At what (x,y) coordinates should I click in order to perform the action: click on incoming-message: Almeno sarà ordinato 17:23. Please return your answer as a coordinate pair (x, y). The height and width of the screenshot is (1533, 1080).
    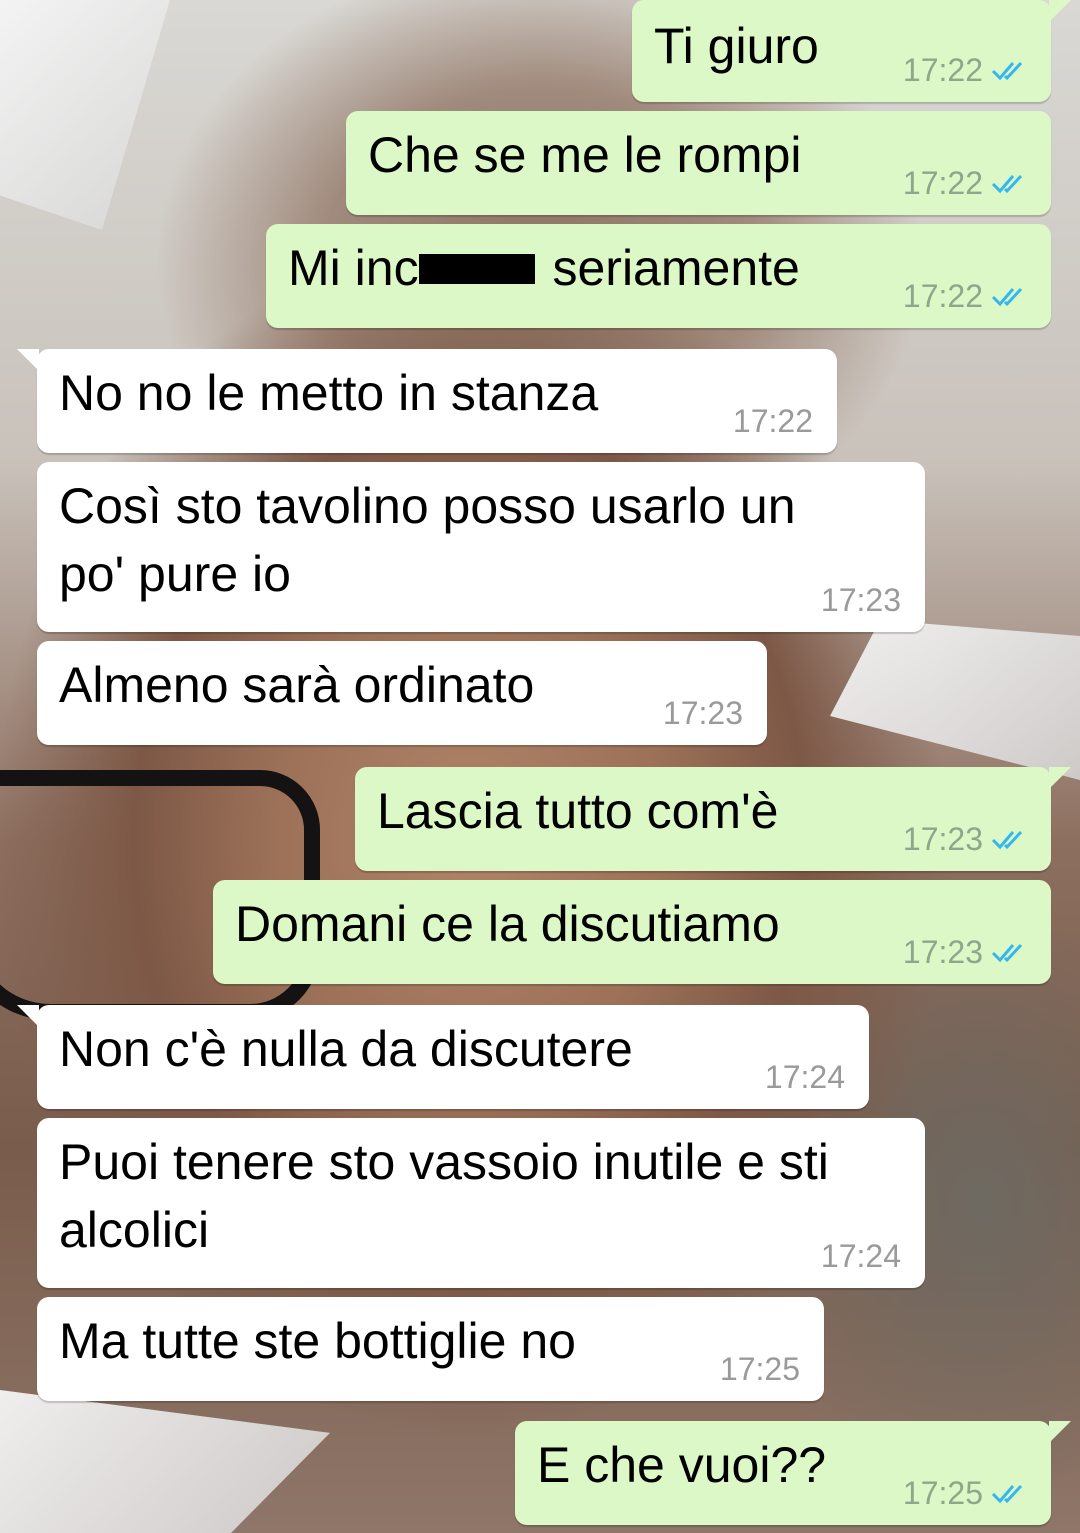
    Looking at the image, I should click on (402, 693).